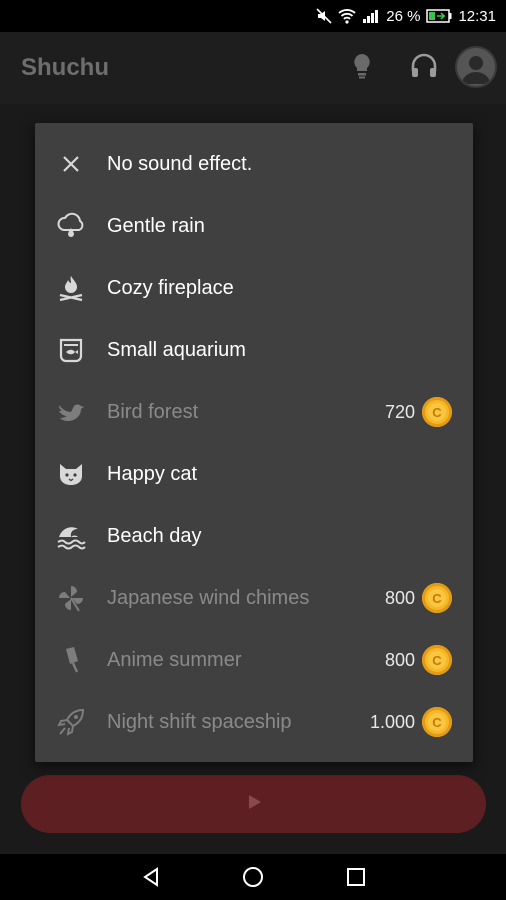 The image size is (506, 900). What do you see at coordinates (254, 412) in the screenshot?
I see `menu-item-bird-forest: Bird forest 720 C` at bounding box center [254, 412].